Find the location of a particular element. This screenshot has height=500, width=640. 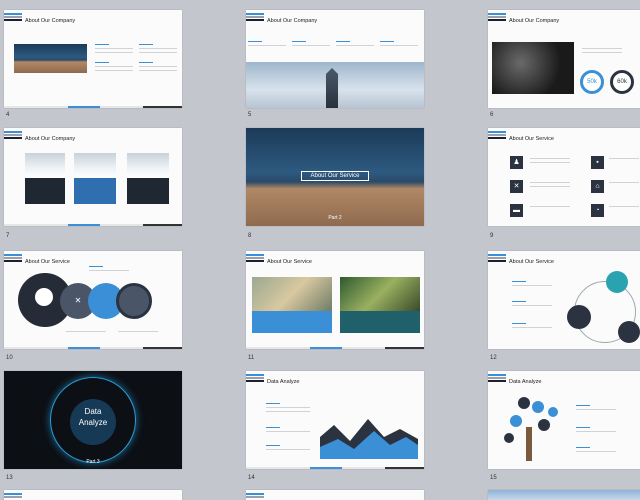

group-icon is located at coordinates (579, 317).